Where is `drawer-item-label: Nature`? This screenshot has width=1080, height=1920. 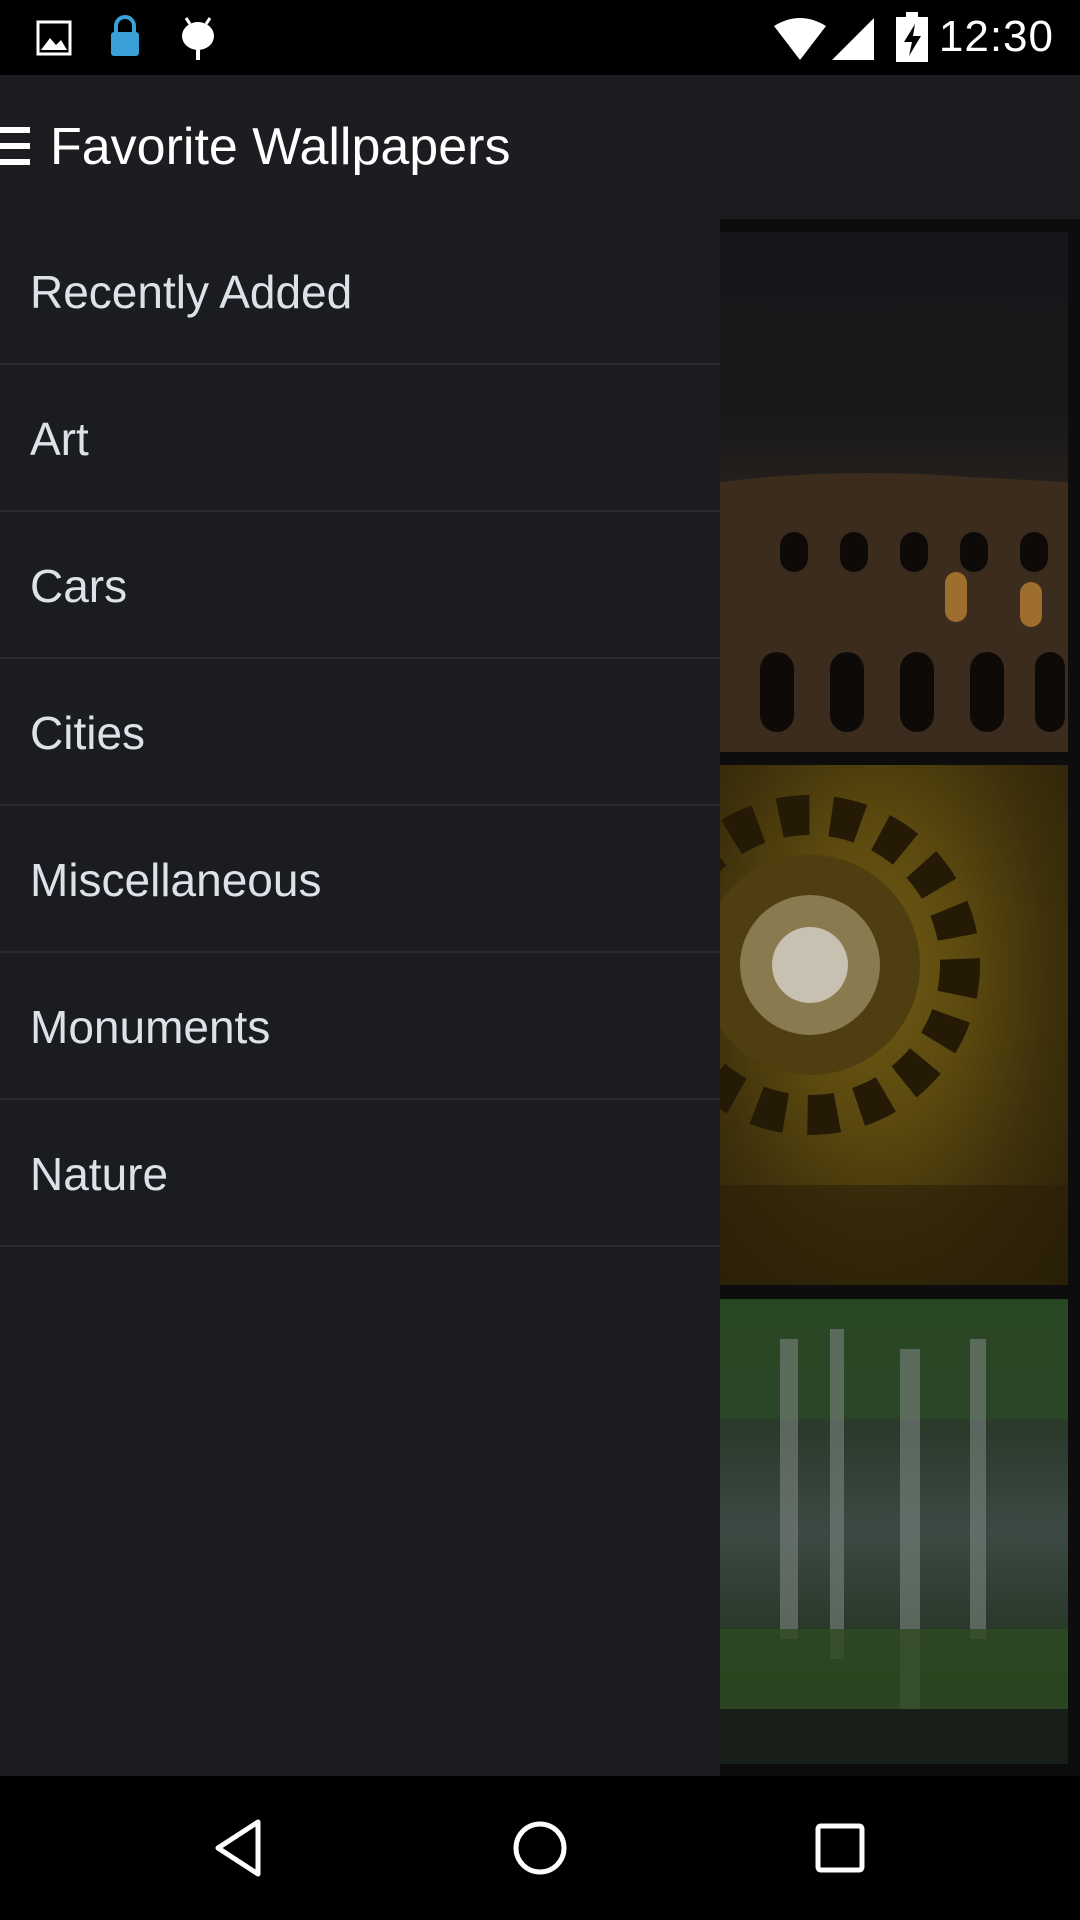 drawer-item-label: Nature is located at coordinates (99, 1174).